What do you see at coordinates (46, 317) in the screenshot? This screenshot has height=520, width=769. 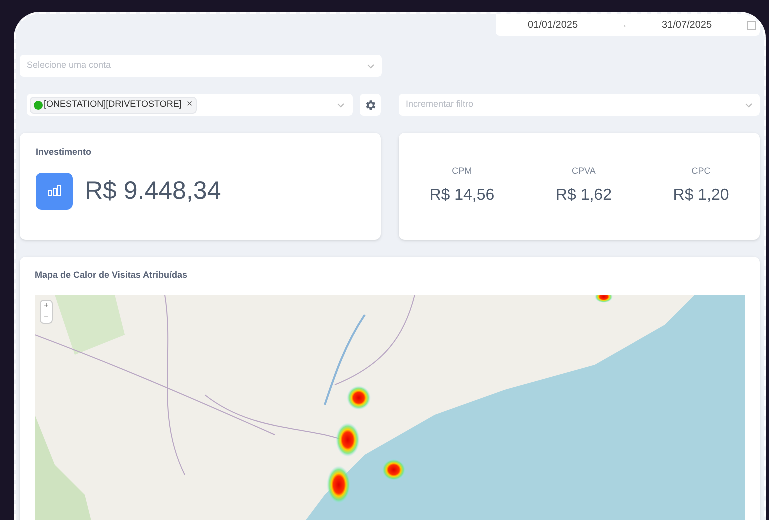 I see `zoom-out-button: −` at bounding box center [46, 317].